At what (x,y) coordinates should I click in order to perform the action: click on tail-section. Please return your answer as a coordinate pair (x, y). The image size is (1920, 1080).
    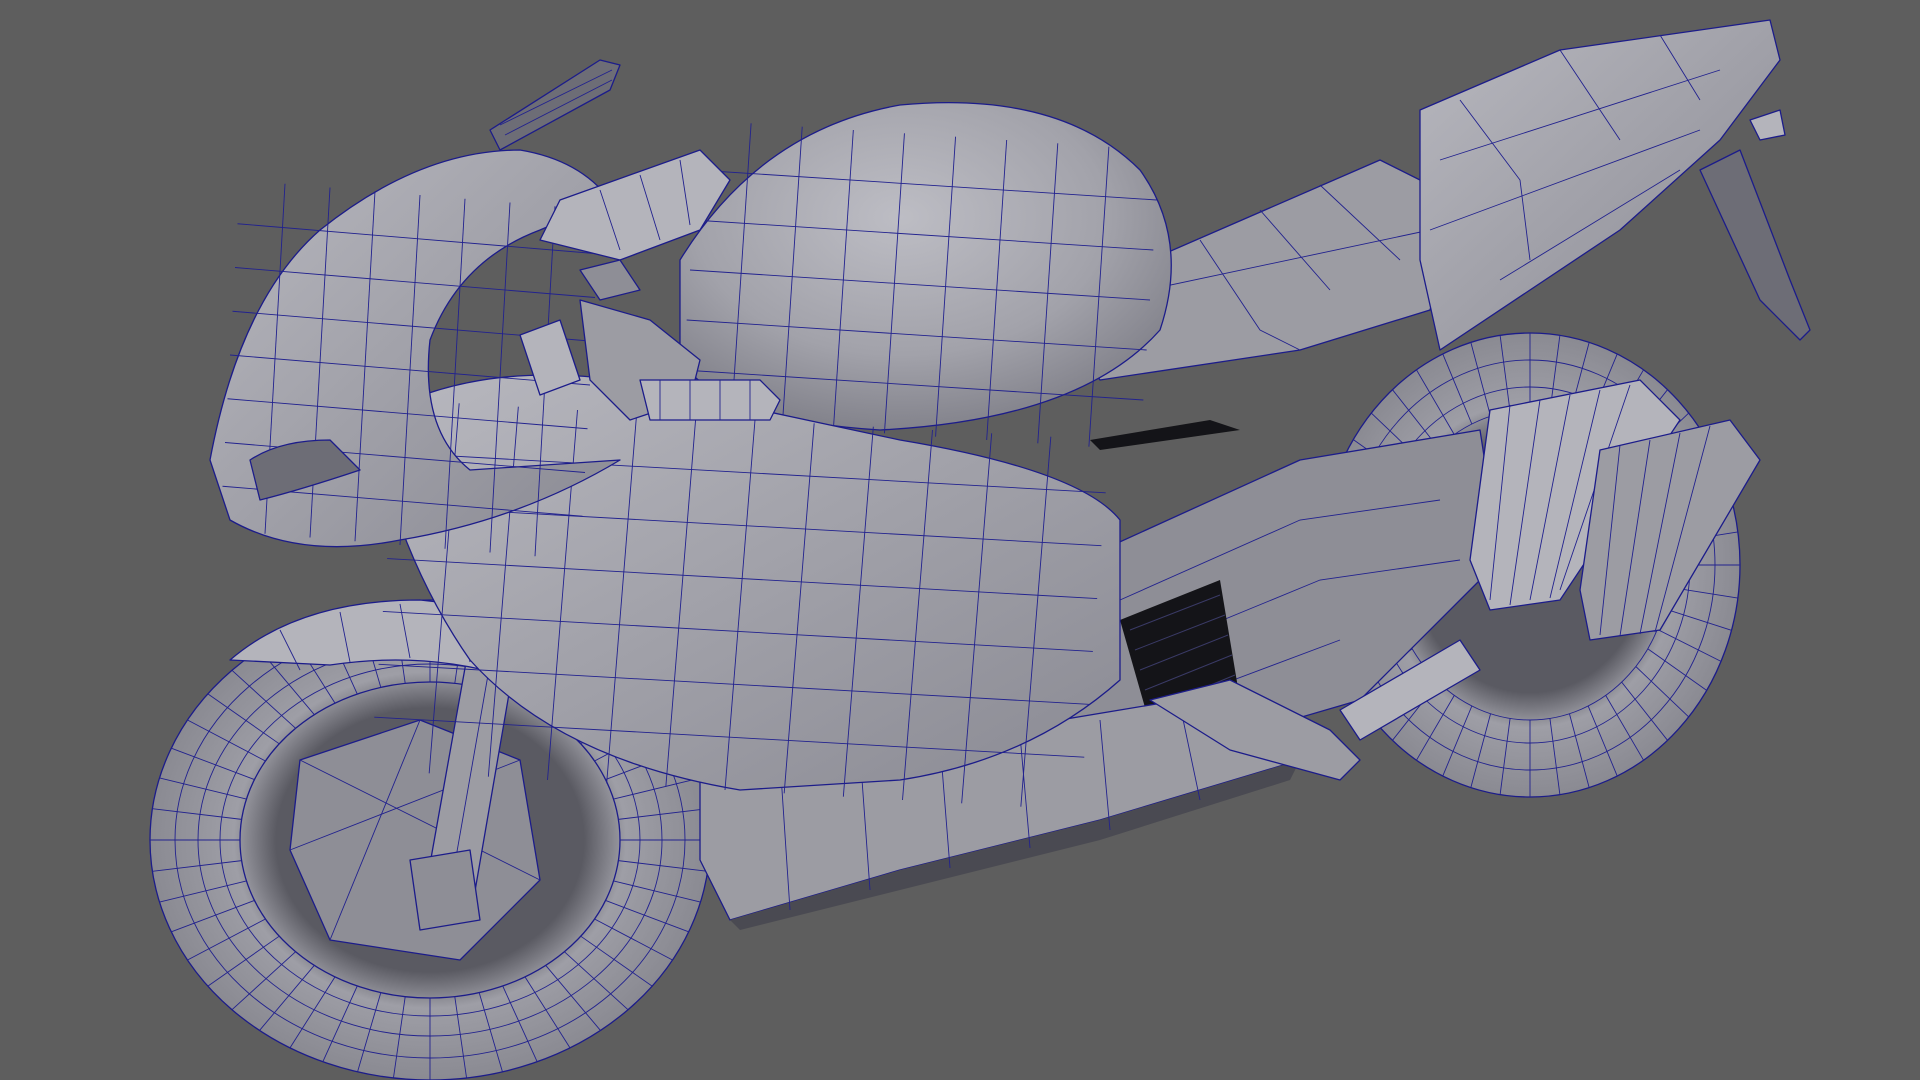
    Looking at the image, I should click on (1615, 185).